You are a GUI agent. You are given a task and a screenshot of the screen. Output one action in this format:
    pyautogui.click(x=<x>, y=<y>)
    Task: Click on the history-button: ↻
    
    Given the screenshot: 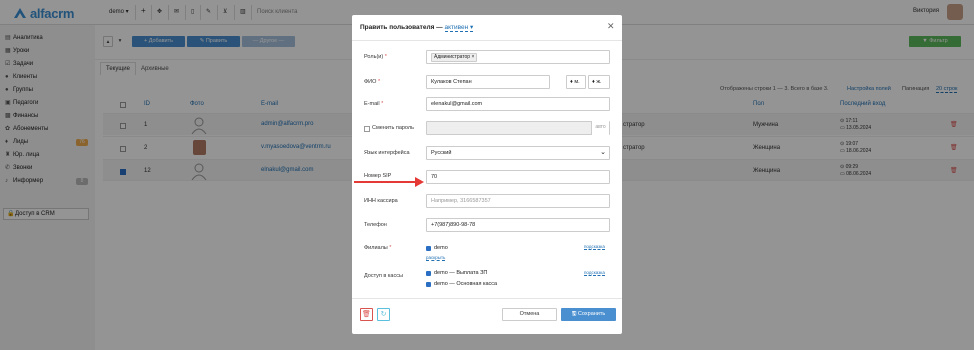 What is the action you would take?
    pyautogui.click(x=383, y=314)
    